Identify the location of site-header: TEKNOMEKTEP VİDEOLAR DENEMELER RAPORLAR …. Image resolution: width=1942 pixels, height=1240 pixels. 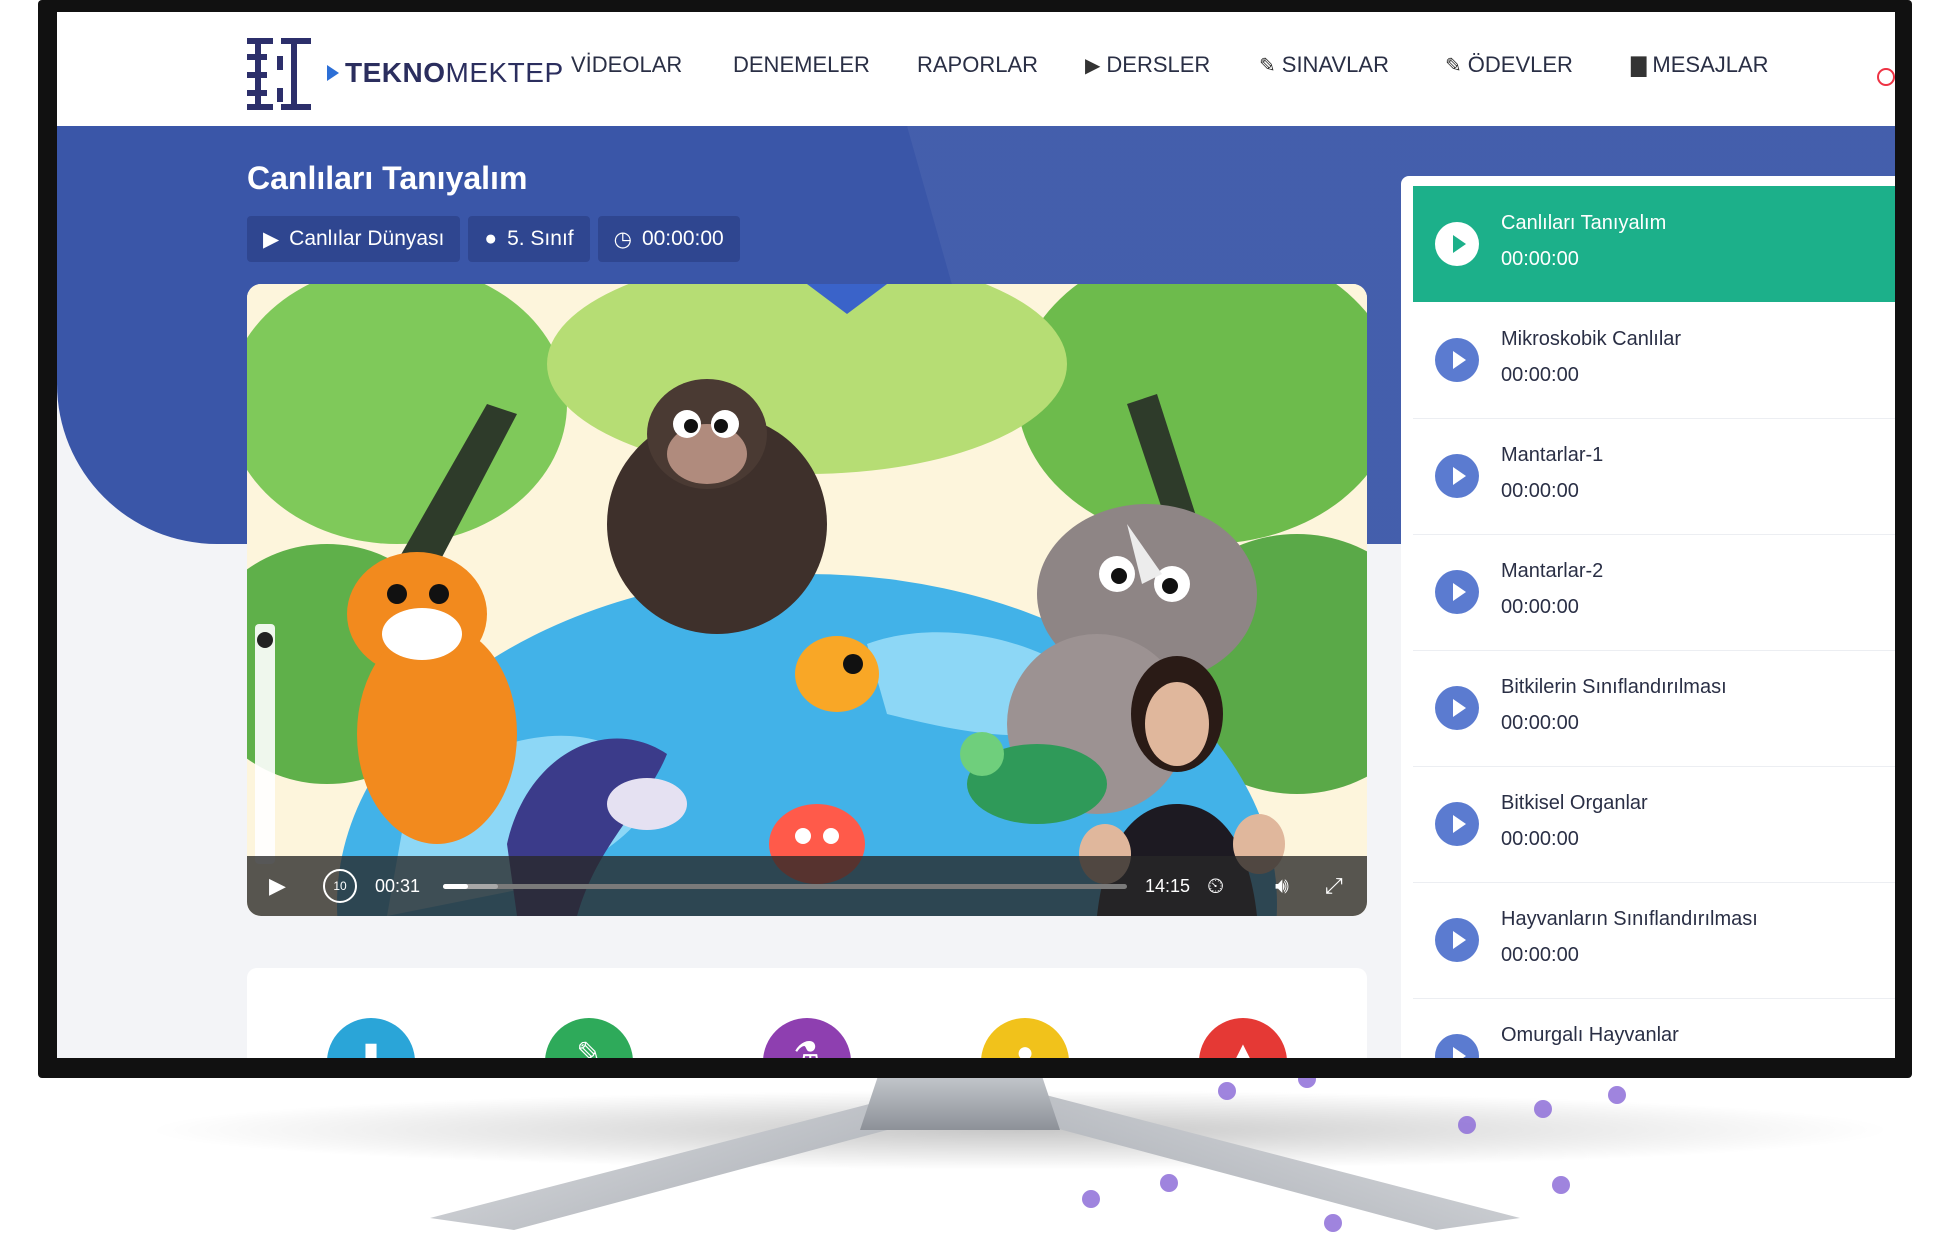
(976, 69).